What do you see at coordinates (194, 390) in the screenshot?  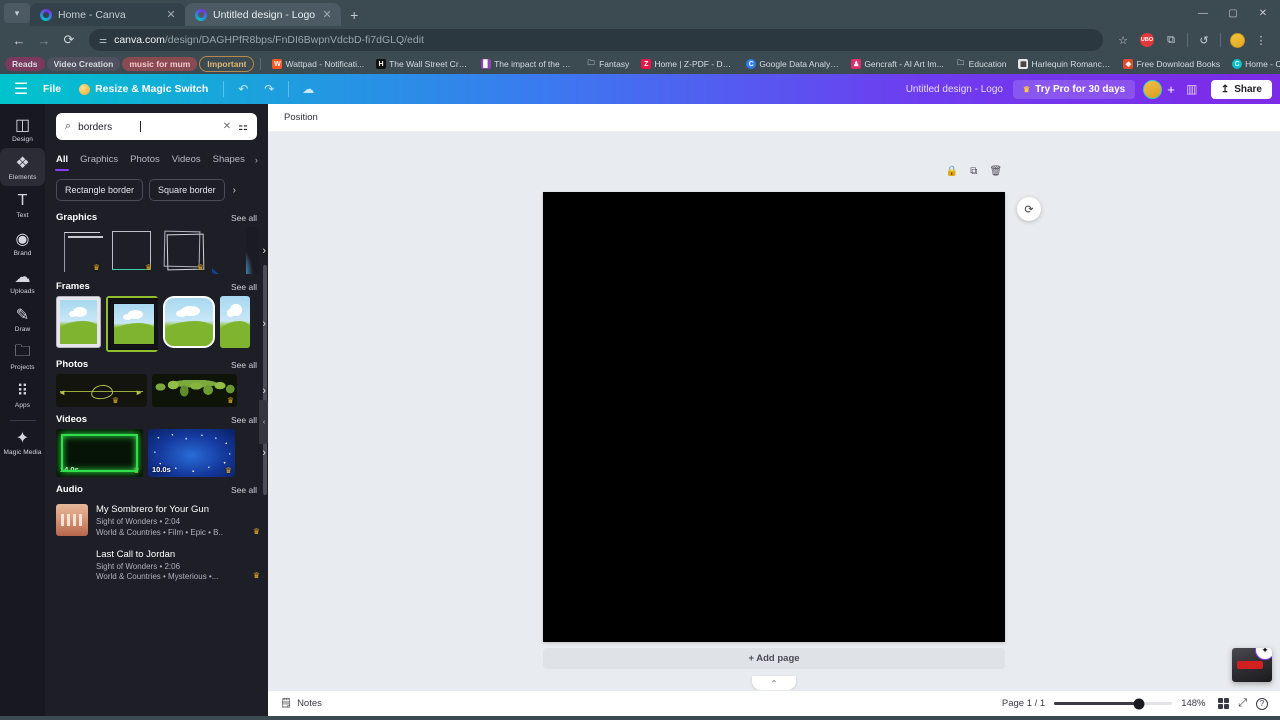 I see `photo-thumbnail: ♛` at bounding box center [194, 390].